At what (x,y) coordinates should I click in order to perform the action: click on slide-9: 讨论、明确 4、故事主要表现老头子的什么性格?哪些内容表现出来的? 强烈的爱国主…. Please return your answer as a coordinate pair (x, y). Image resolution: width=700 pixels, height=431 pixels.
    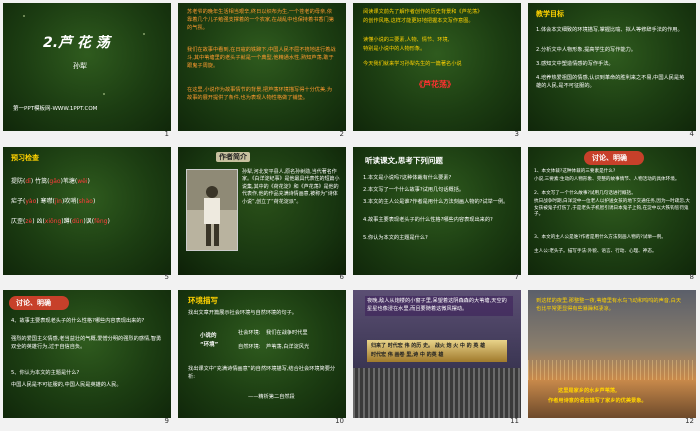
    Looking at the image, I should click on (87, 354).